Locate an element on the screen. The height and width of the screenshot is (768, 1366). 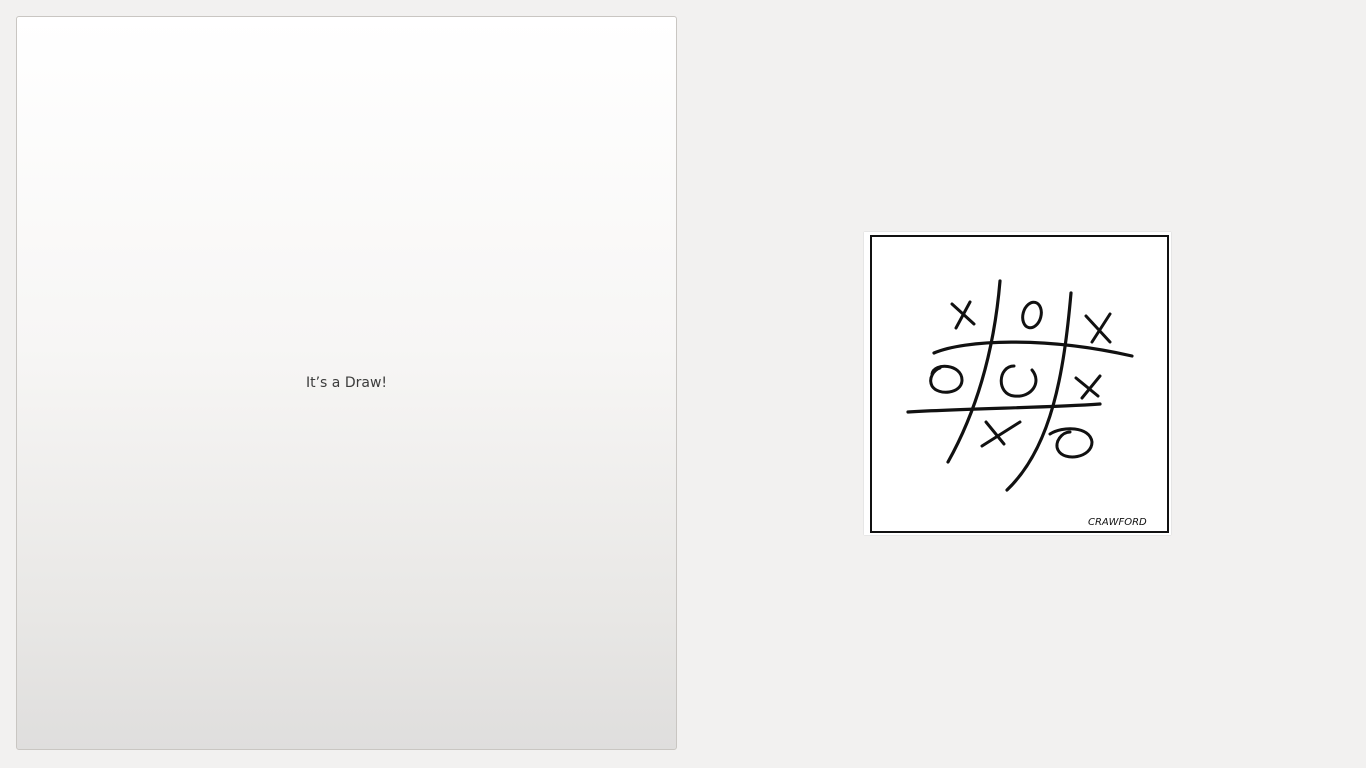
game-result-message: It’s a Draw! is located at coordinates (346, 383).